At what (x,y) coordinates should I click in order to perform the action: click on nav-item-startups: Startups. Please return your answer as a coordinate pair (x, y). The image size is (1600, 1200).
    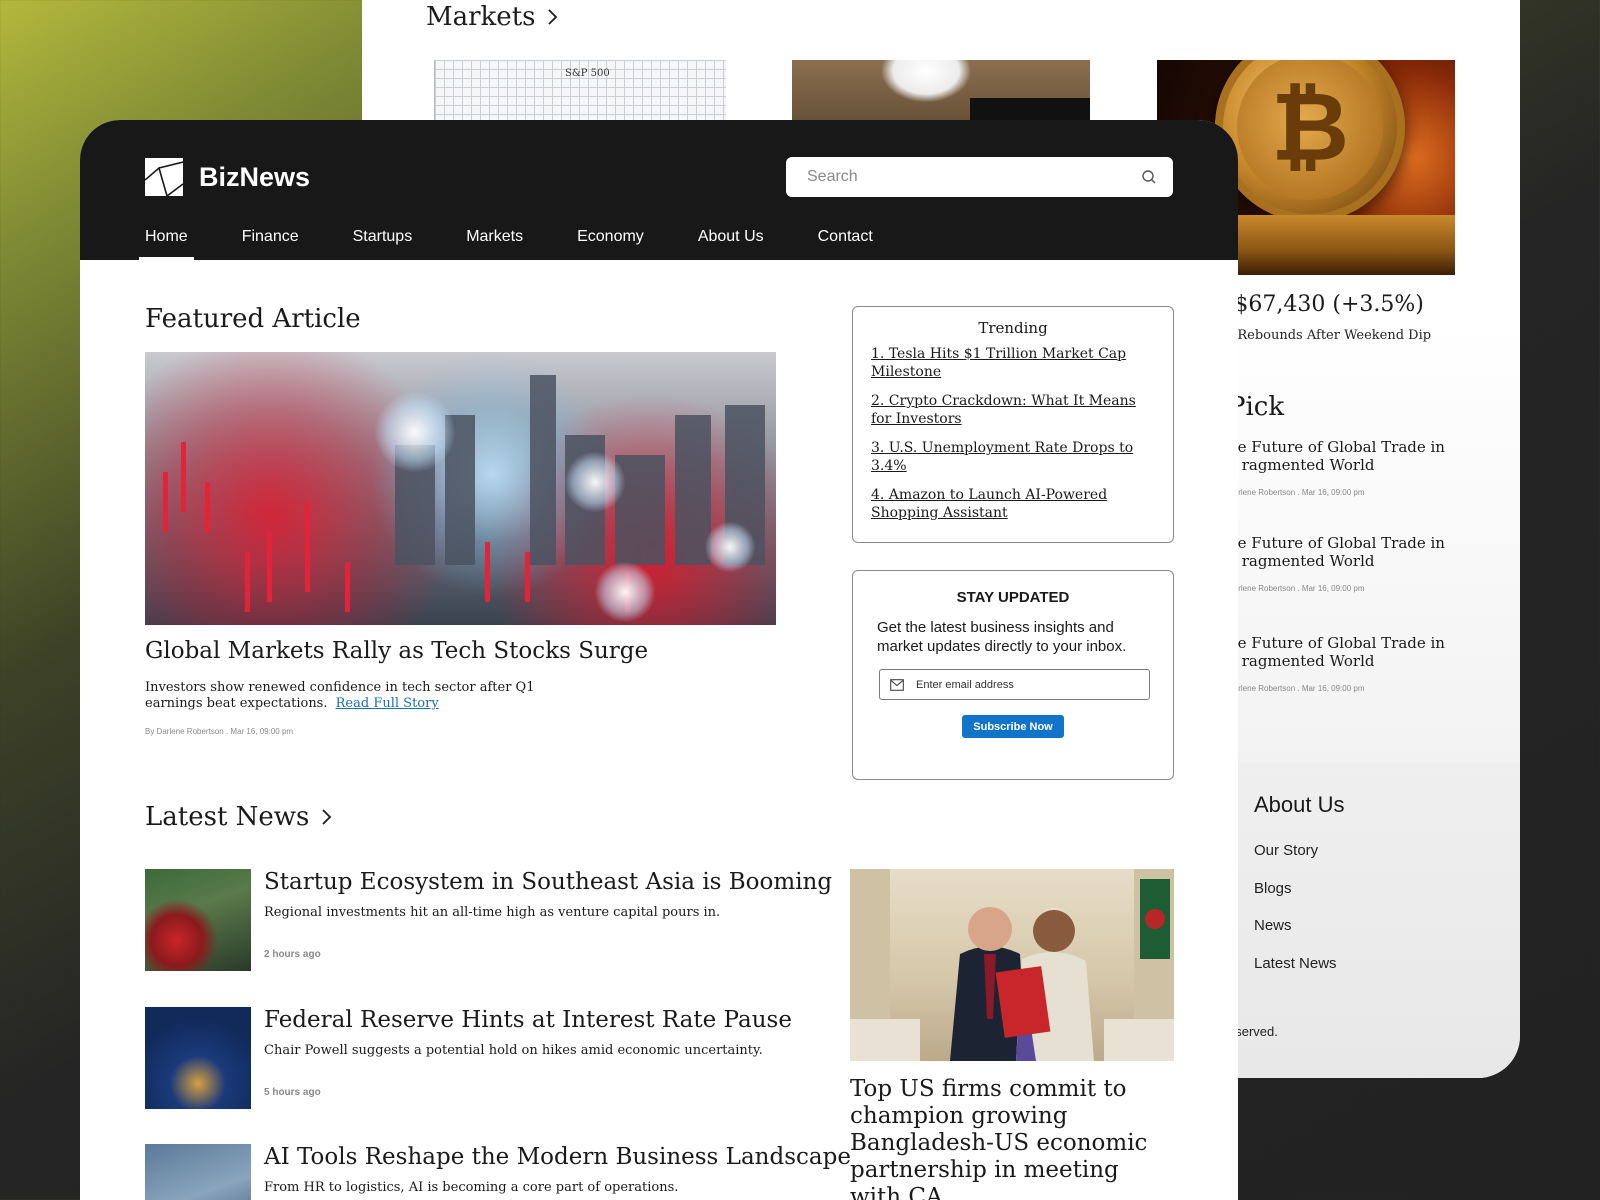
    Looking at the image, I should click on (383, 242).